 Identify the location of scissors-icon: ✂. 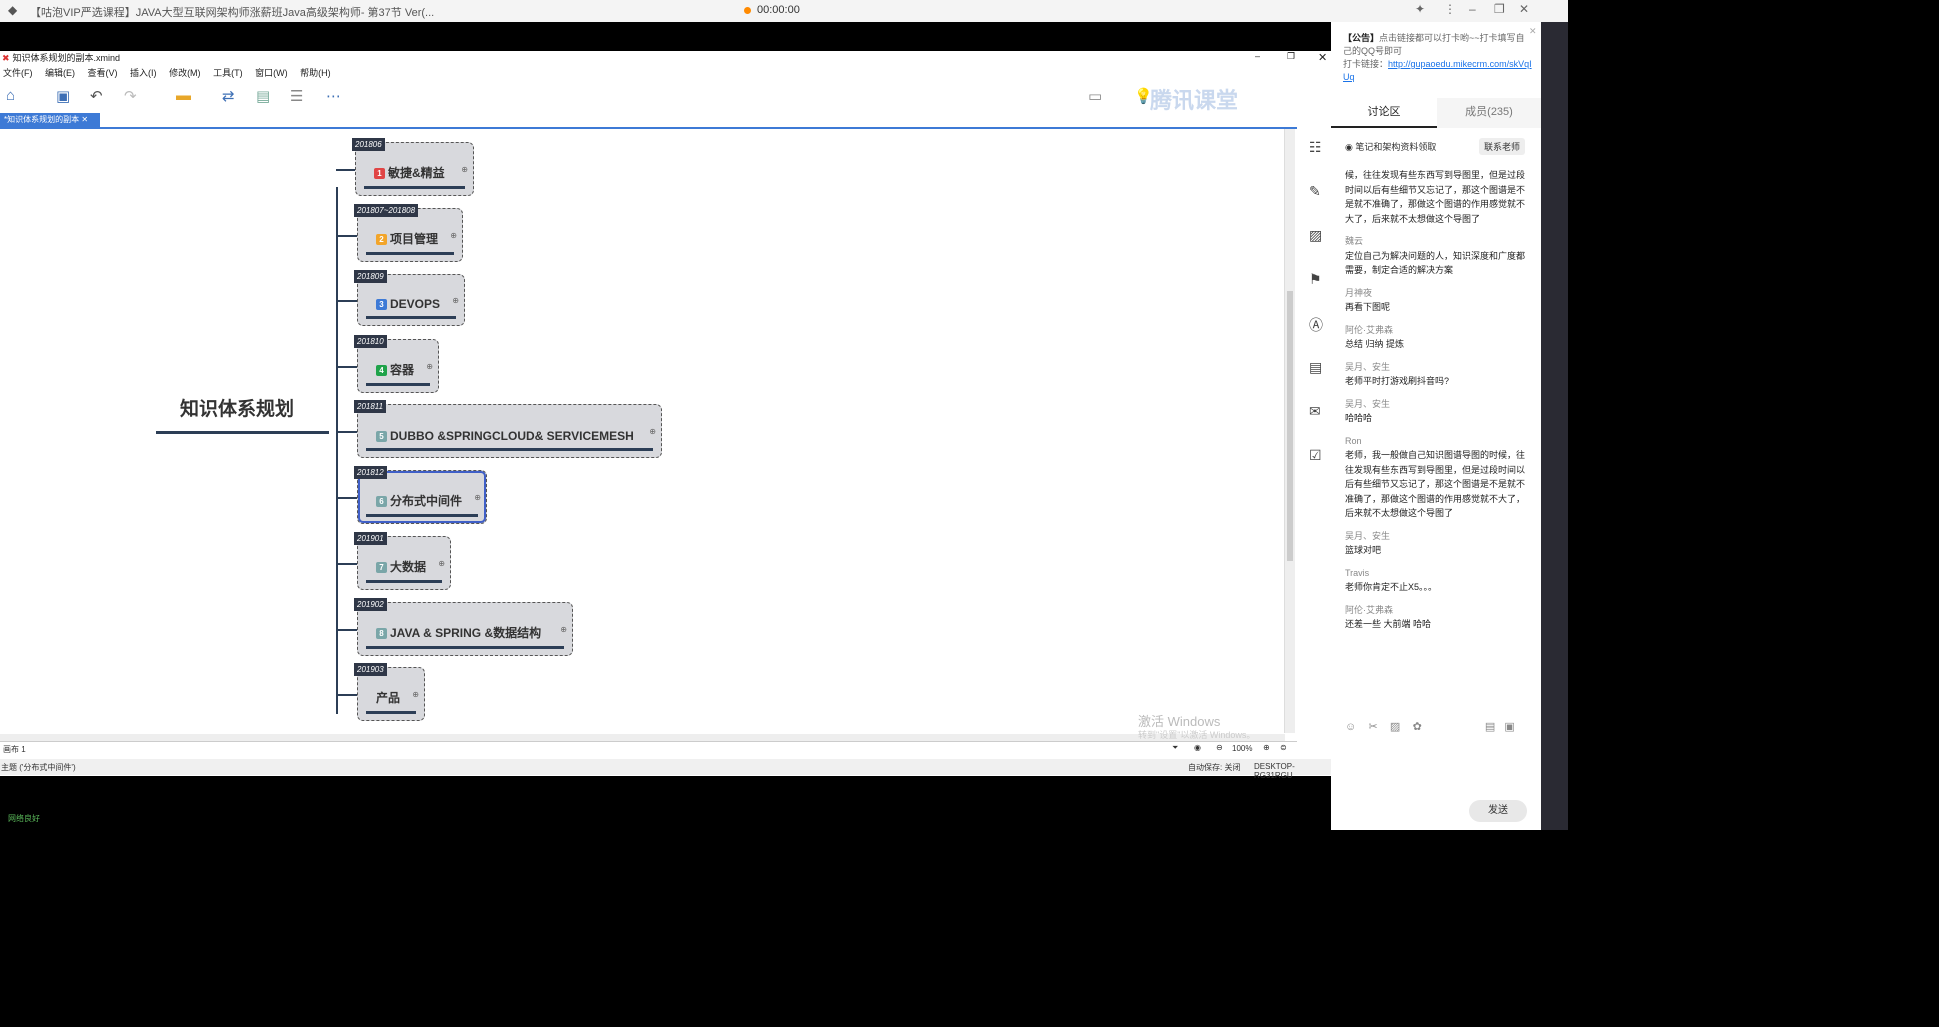
(1372, 727).